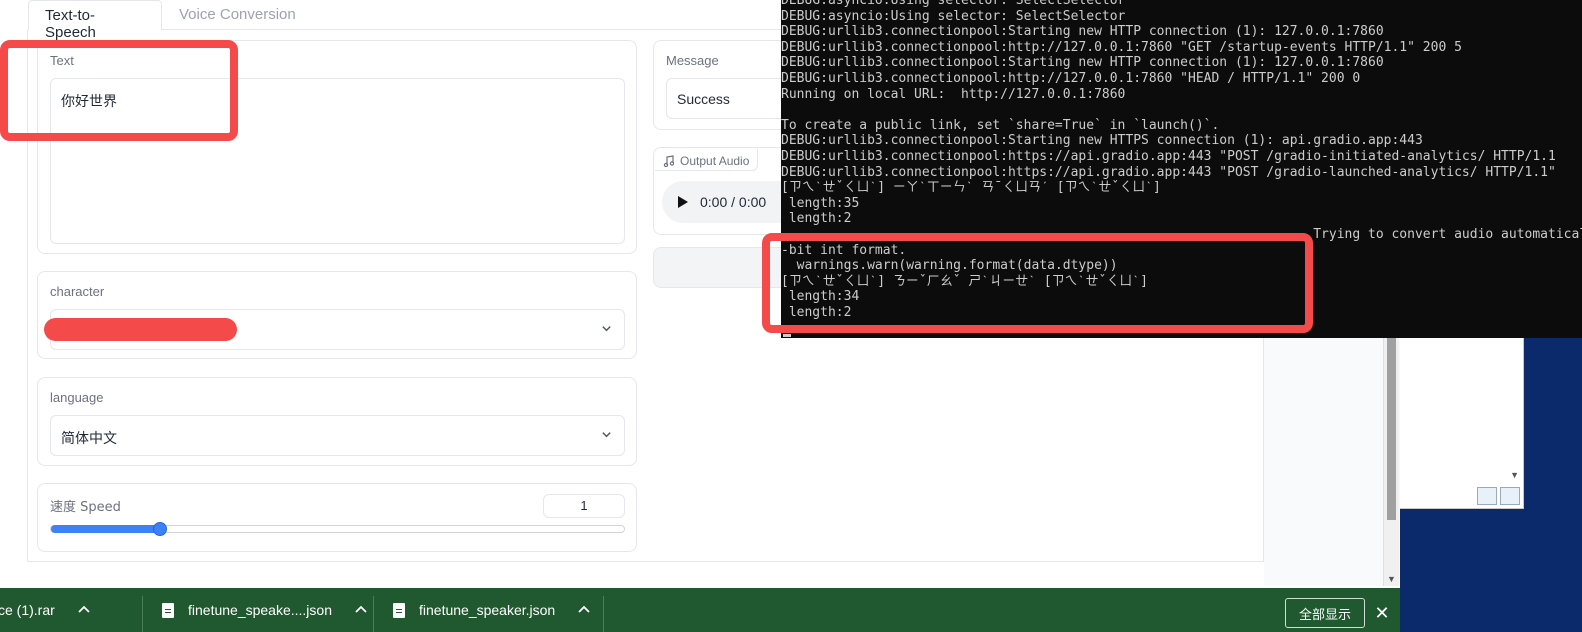 This screenshot has width=1582, height=632. I want to click on tab-voice-conversion: Voice Conversion, so click(237, 15).